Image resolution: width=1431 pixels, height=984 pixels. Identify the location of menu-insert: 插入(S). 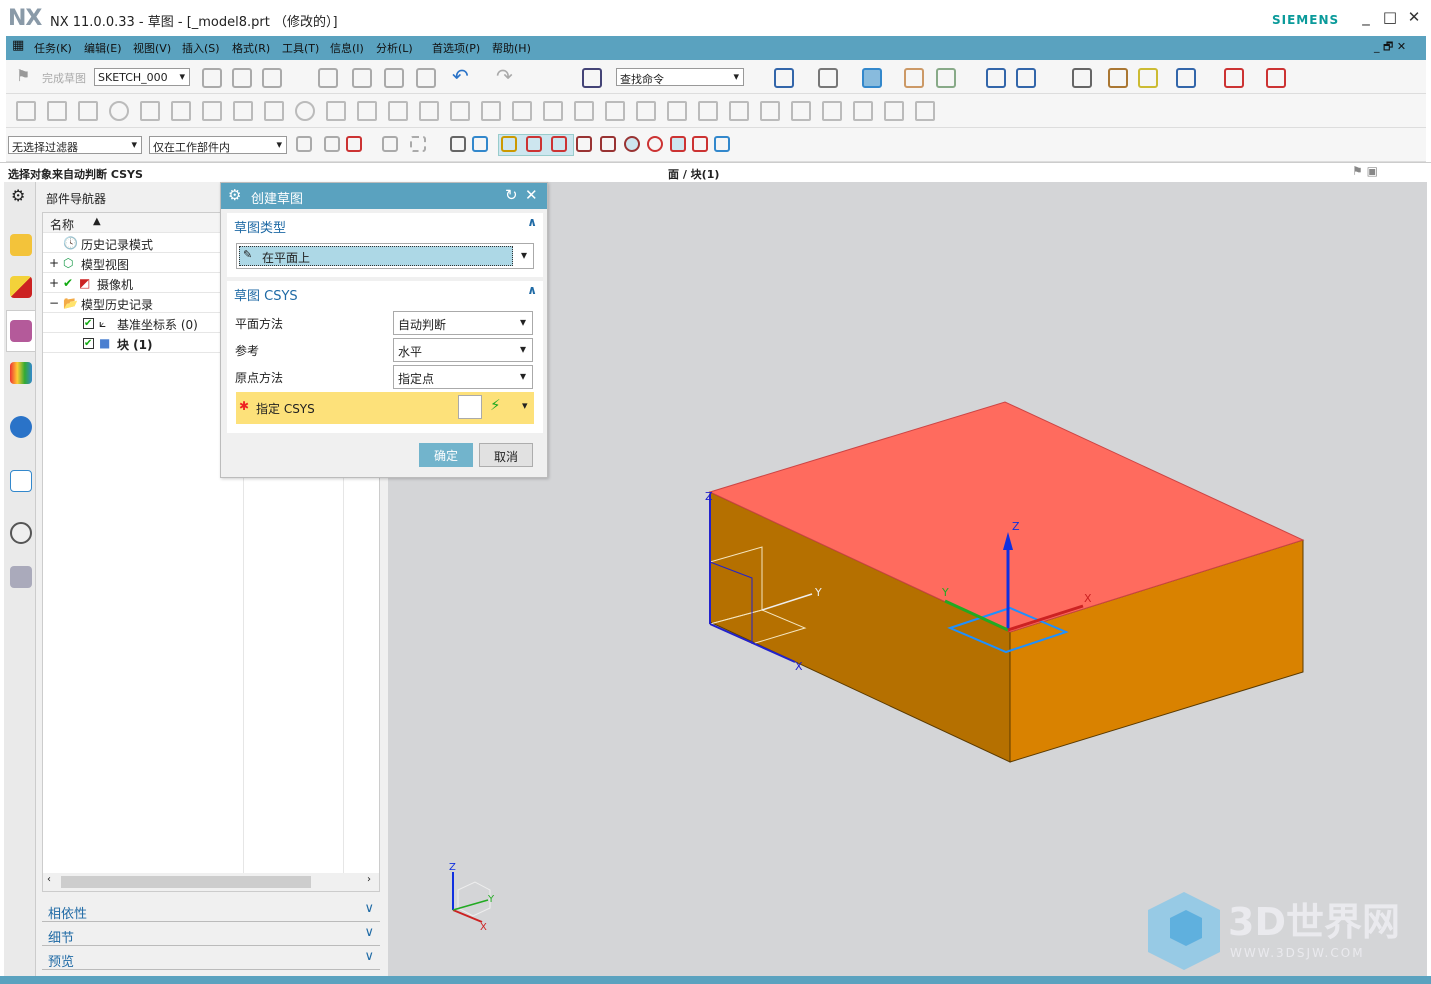
(201, 48).